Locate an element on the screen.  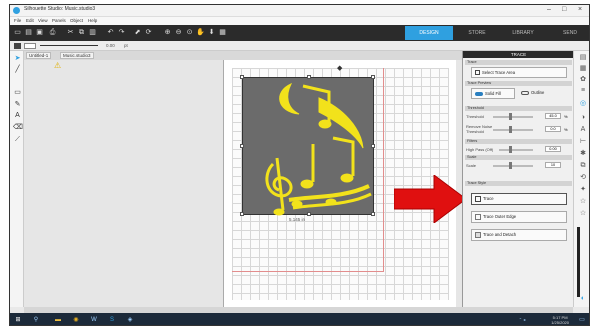
pointer-icon: ⬈ is located at coordinates (137, 32).